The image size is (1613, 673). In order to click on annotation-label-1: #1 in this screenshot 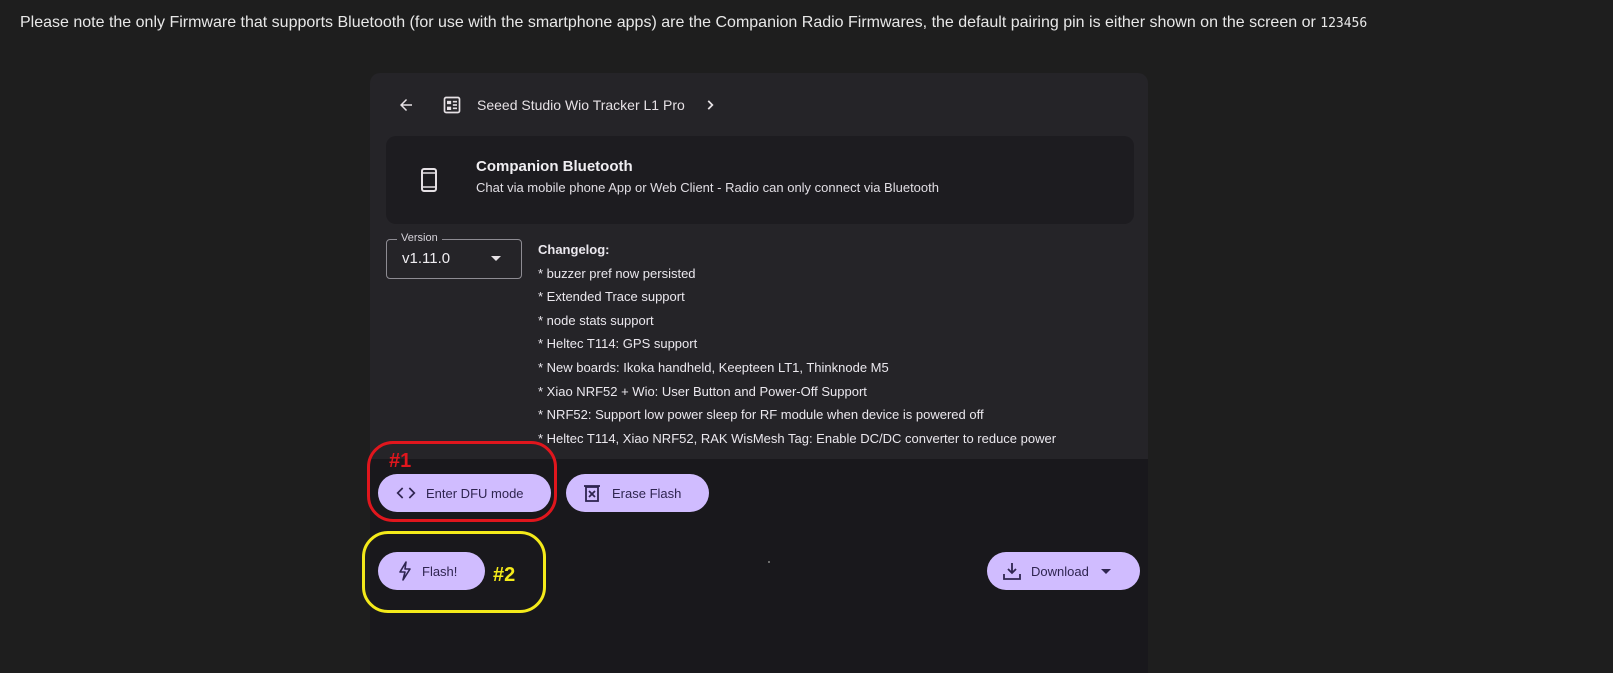, I will do `click(400, 461)`.